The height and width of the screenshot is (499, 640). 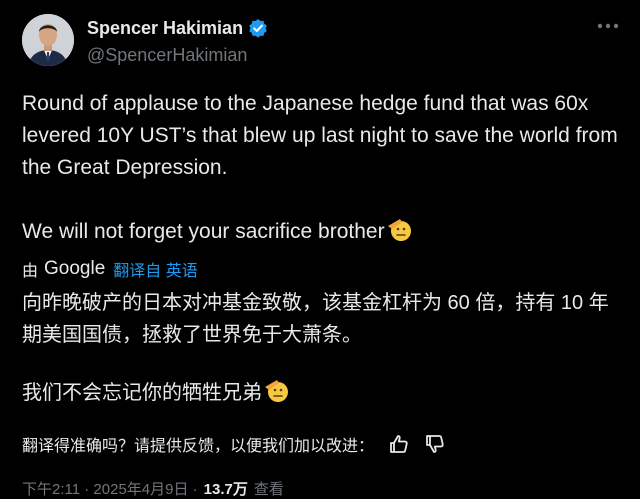 What do you see at coordinates (110, 269) in the screenshot?
I see `translation-attribution: 由 Google 翻译自 英语` at bounding box center [110, 269].